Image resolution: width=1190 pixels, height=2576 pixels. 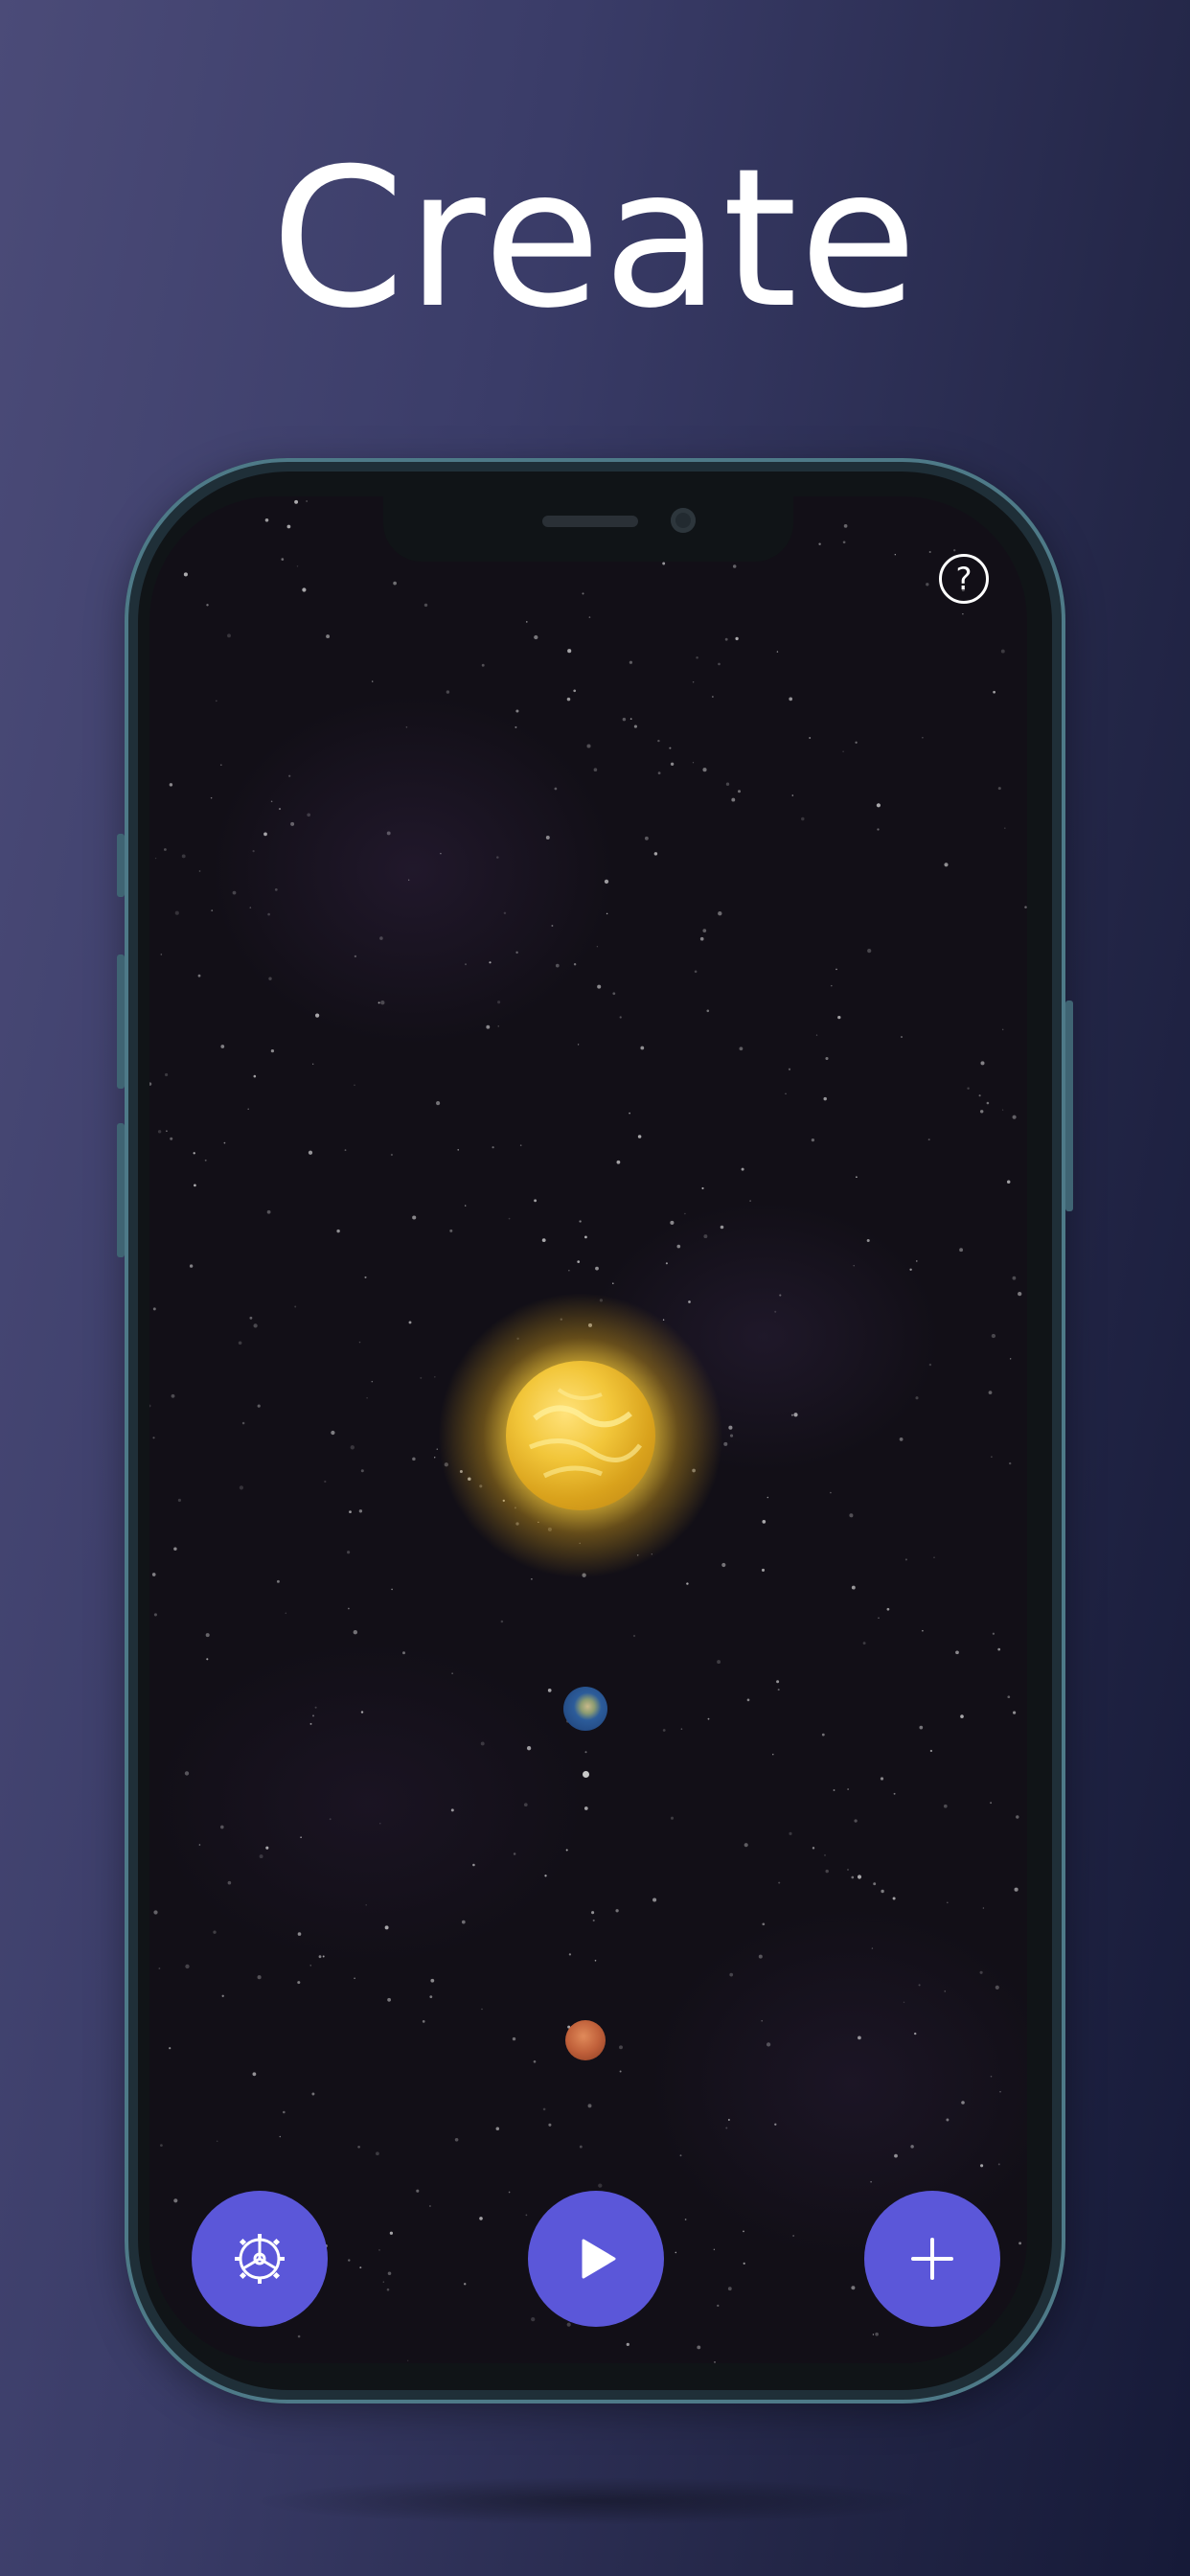 I want to click on mute-switch, so click(x=121, y=865).